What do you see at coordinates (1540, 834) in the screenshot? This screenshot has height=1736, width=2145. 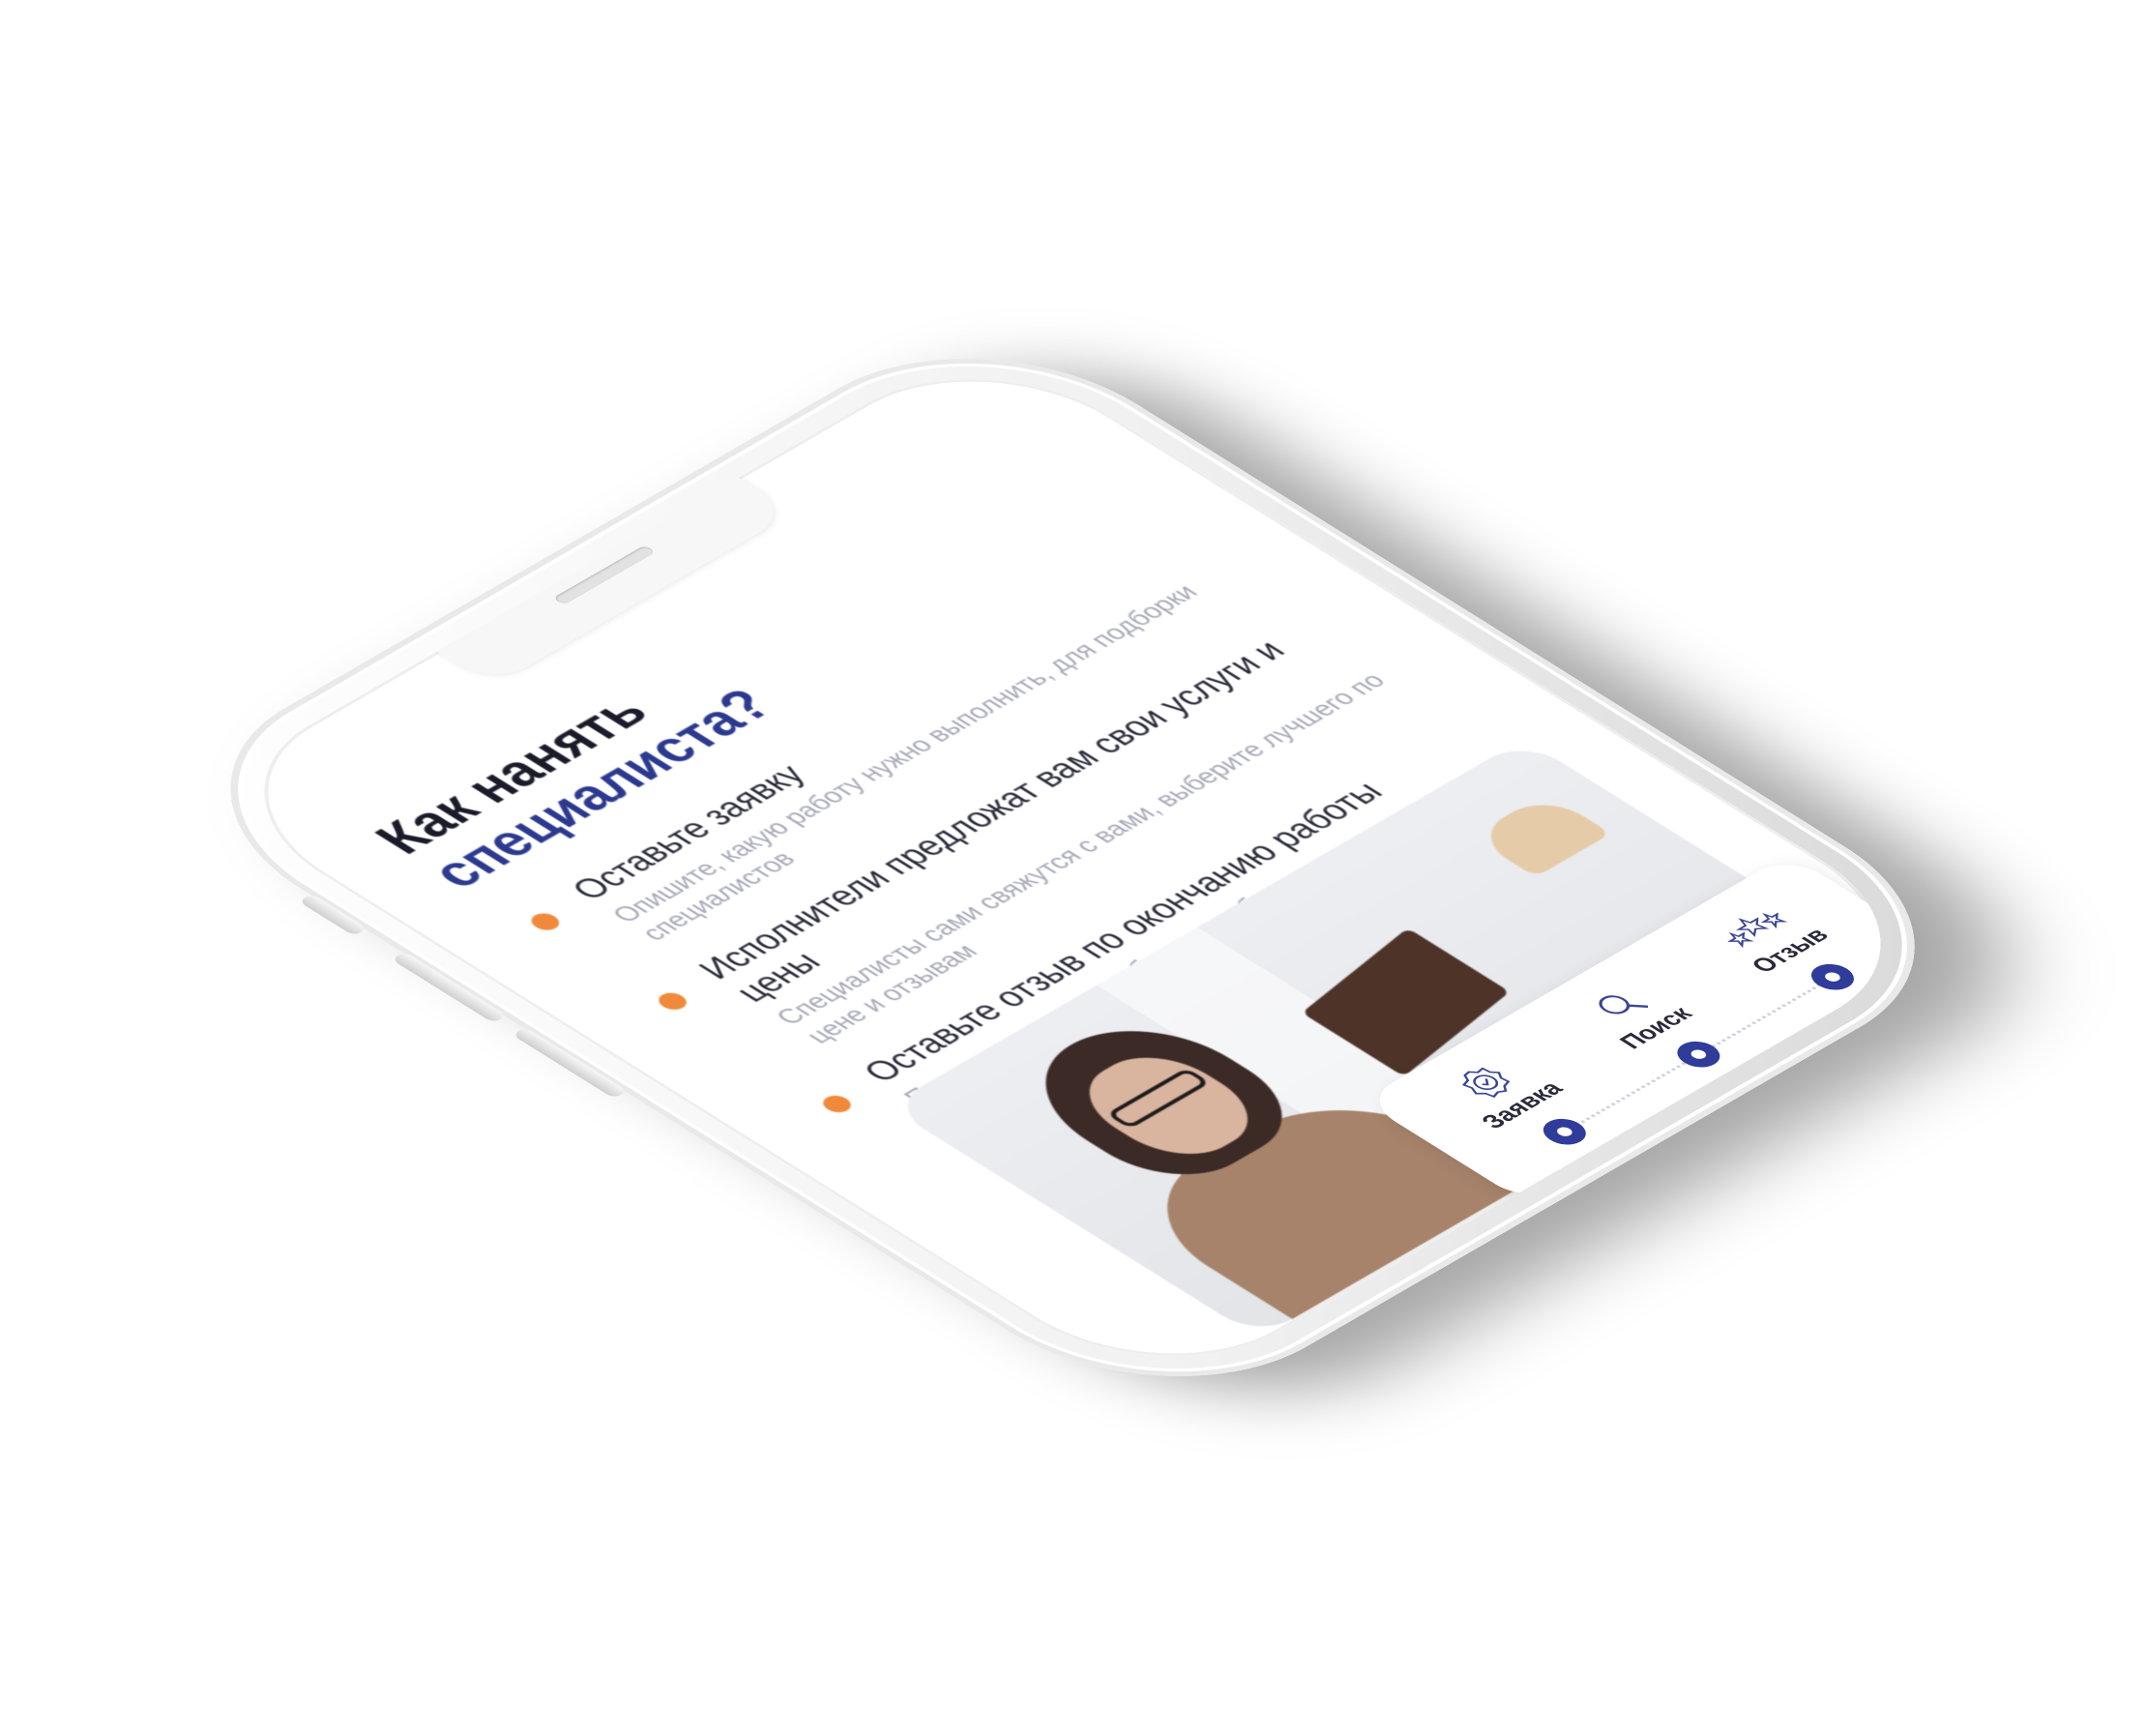 I see `photo-lamp` at bounding box center [1540, 834].